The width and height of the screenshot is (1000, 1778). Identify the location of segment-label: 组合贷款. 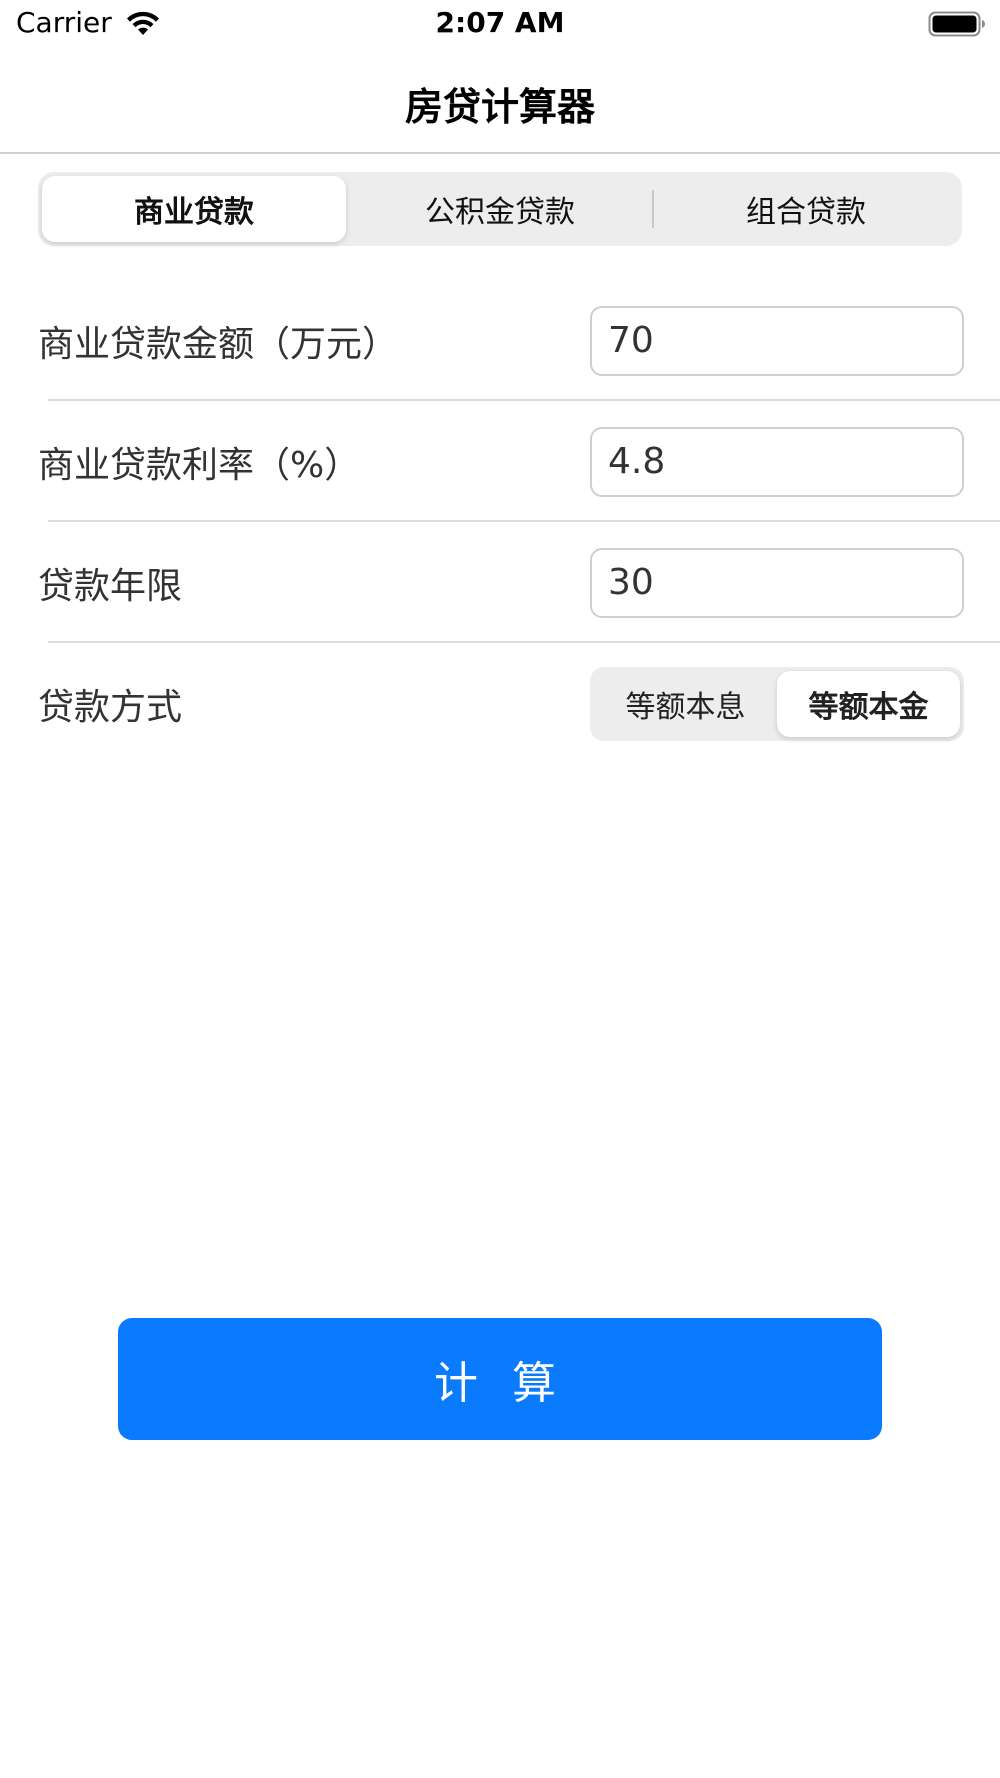
(806, 212).